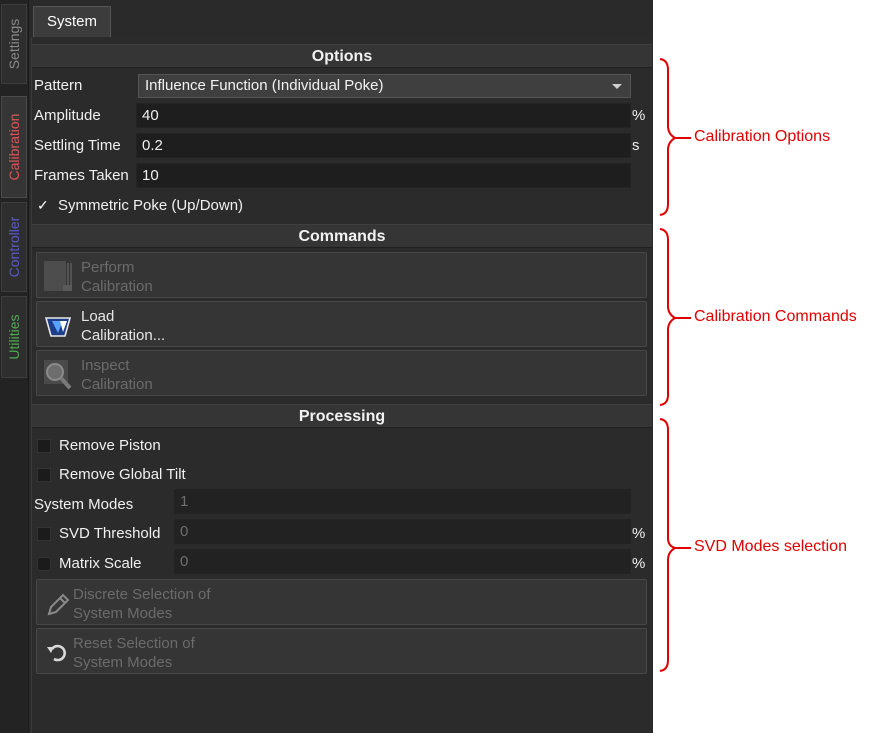 The width and height of the screenshot is (895, 733). Describe the element at coordinates (77, 145) in the screenshot. I see `settling-time-label: Settling Time` at that location.